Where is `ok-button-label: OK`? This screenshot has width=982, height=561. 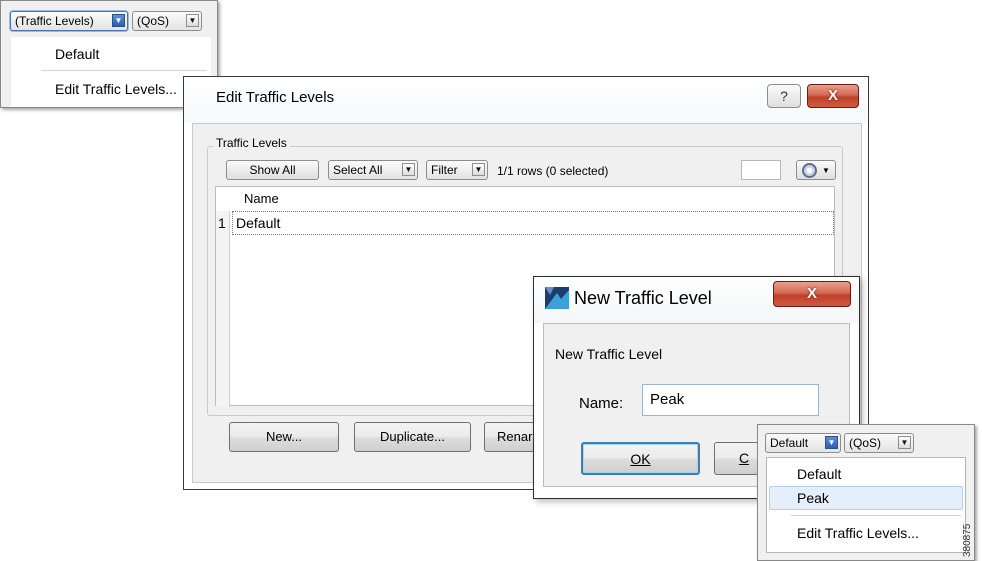 ok-button-label: OK is located at coordinates (640, 459).